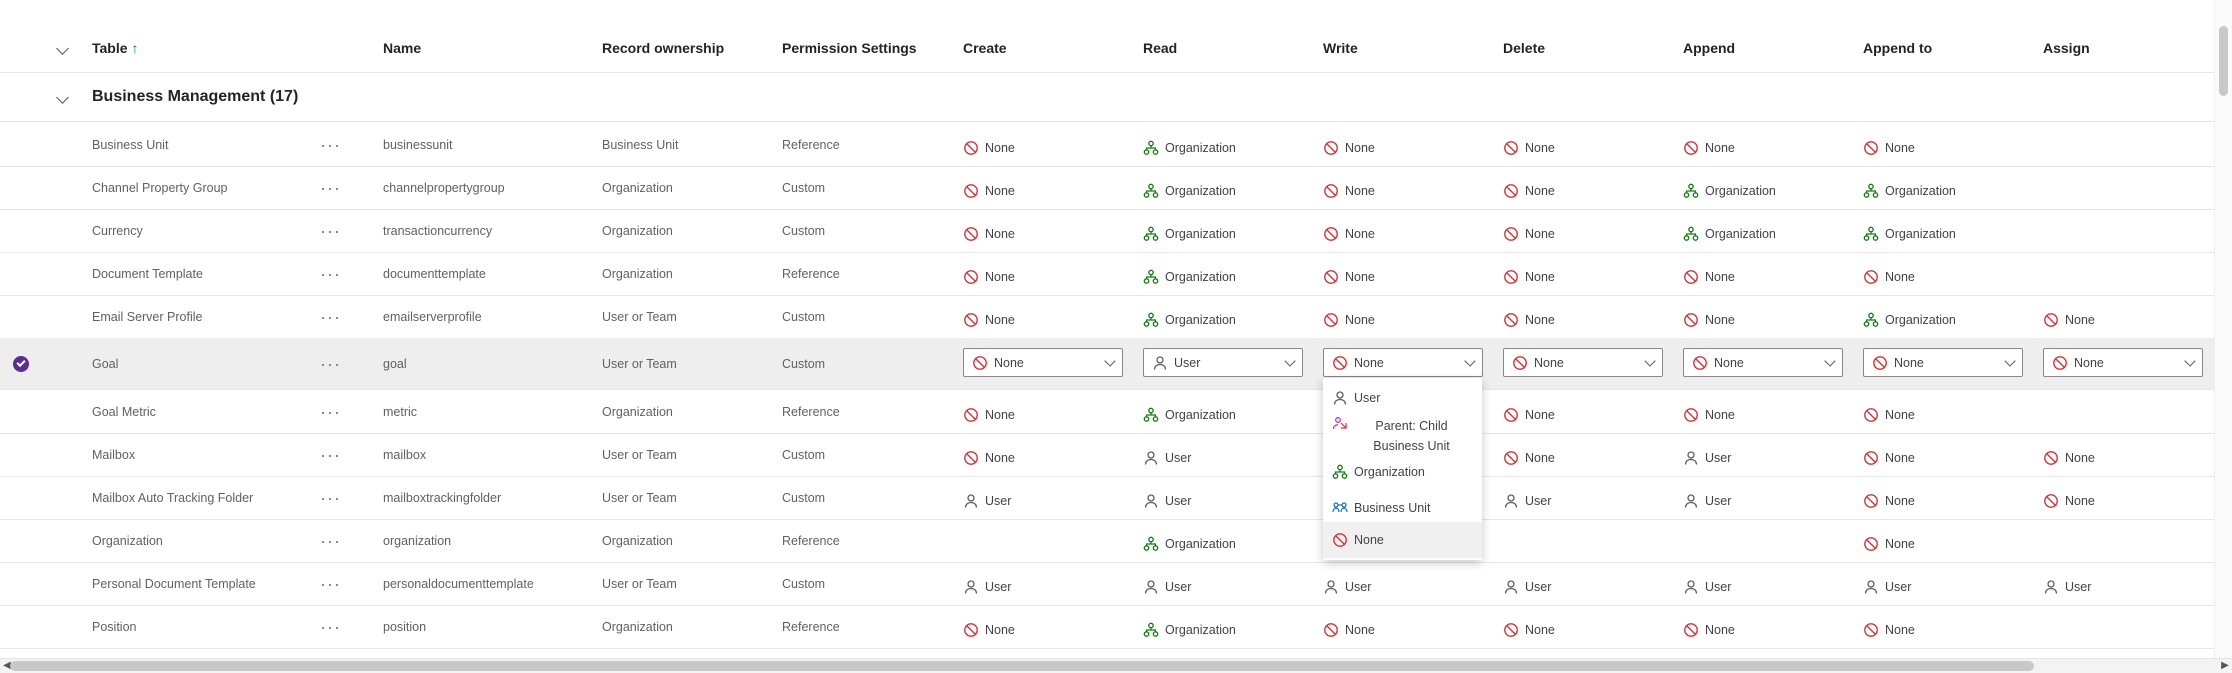 This screenshot has height=673, width=2232. Describe the element at coordinates (21, 363) in the screenshot. I see `row-selected-checkbox` at that location.